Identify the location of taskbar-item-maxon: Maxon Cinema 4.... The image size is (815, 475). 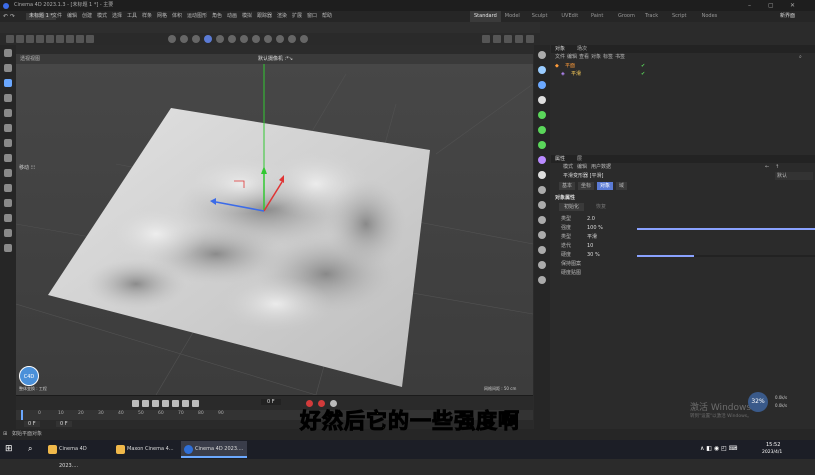
(144, 449).